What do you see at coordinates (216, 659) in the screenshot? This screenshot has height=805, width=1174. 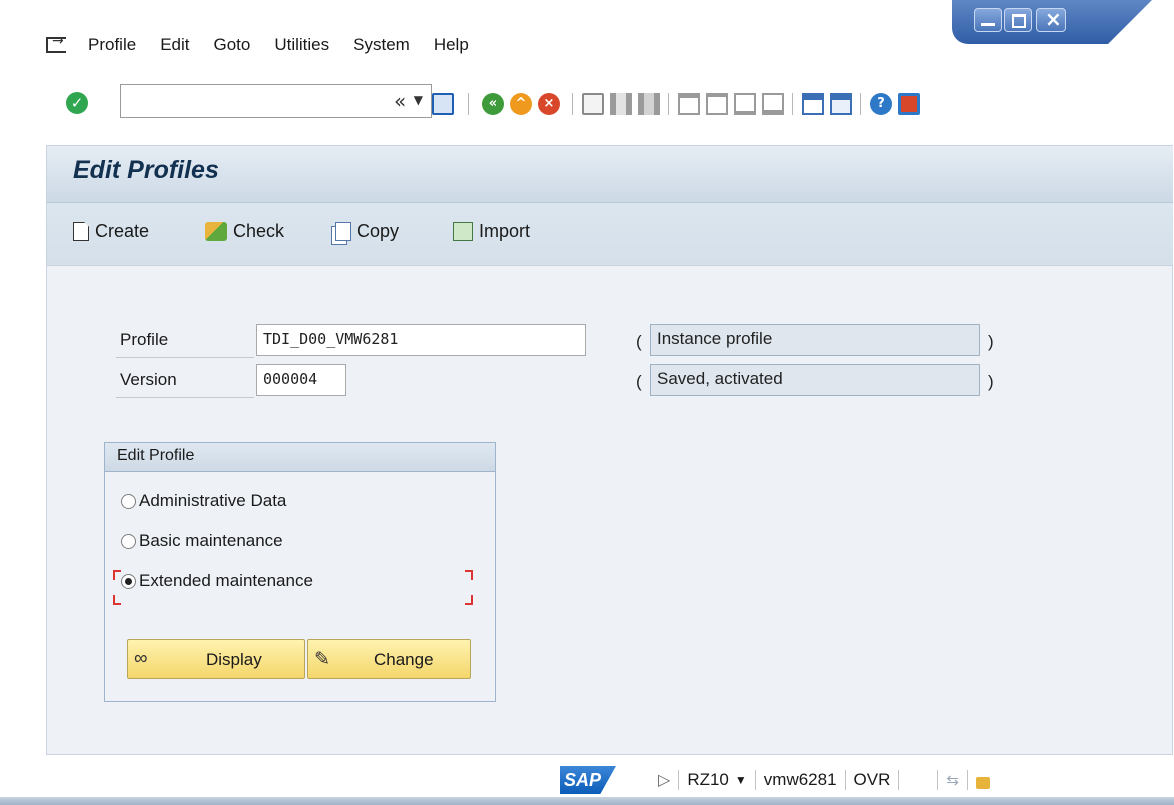 I see `display-button: ∞ Display` at bounding box center [216, 659].